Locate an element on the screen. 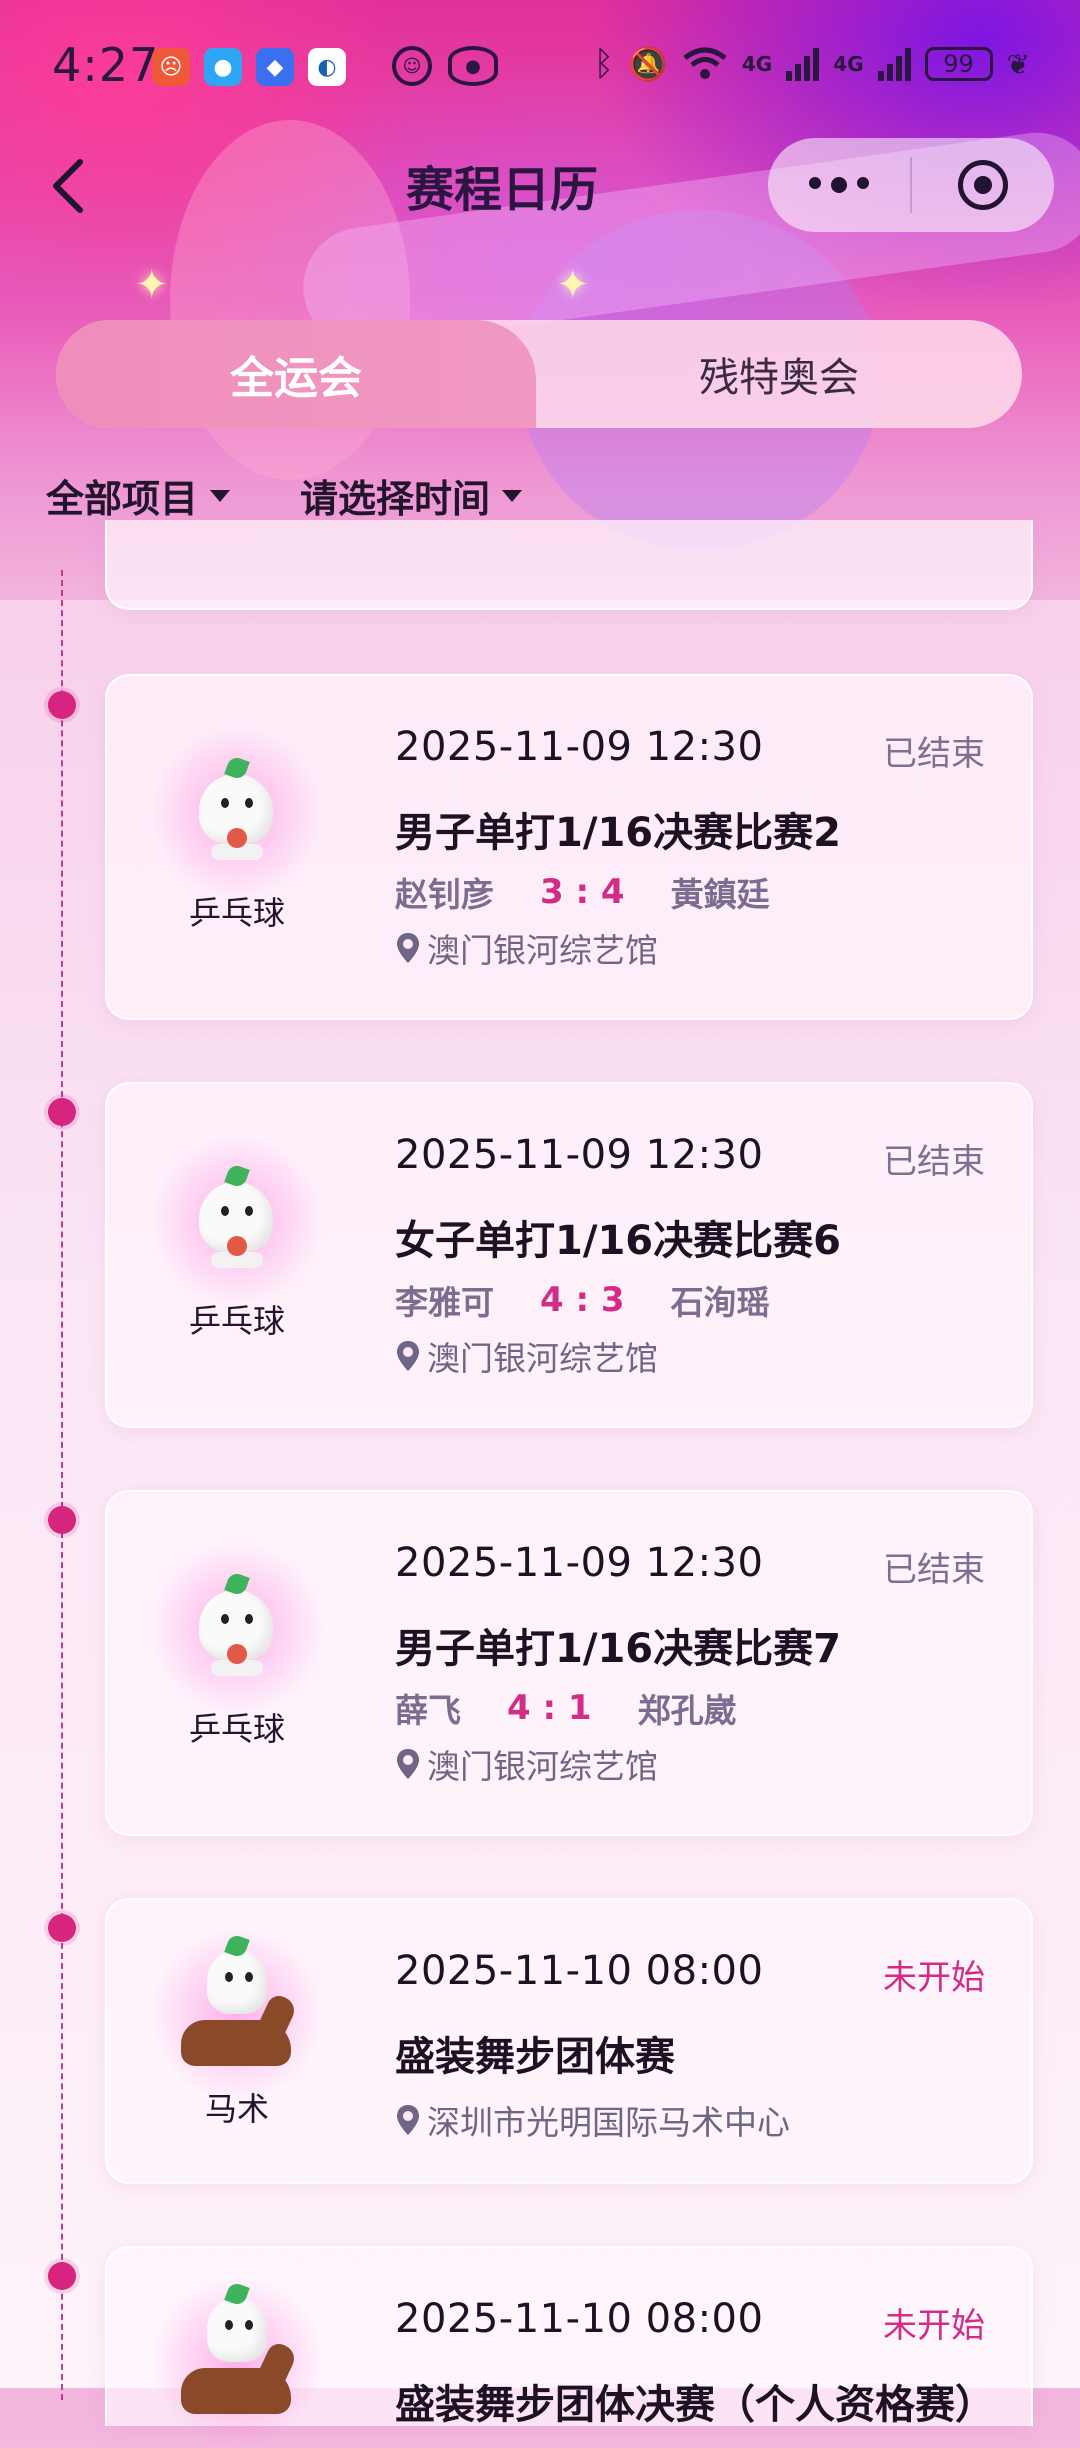  venue-name: 深圳市光明国际马术中心 is located at coordinates (608, 2122).